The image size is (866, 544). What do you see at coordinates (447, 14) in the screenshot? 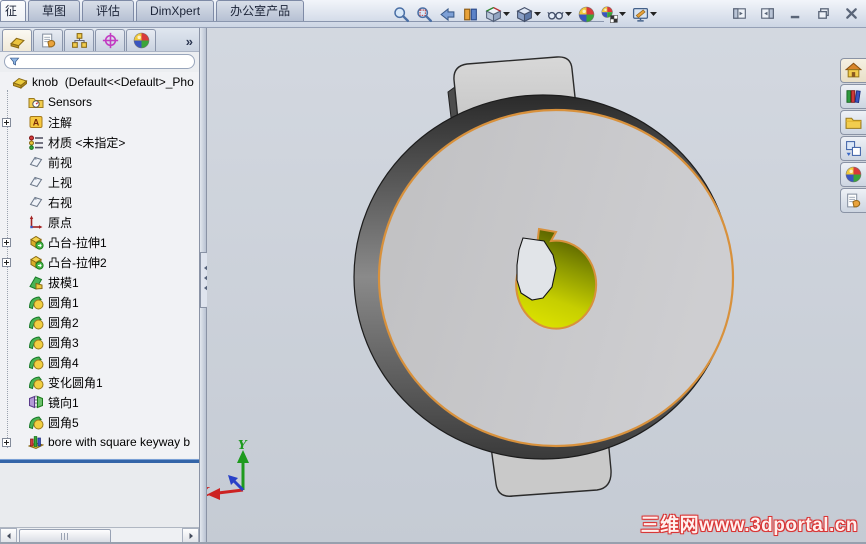
I see `previous-view-button` at bounding box center [447, 14].